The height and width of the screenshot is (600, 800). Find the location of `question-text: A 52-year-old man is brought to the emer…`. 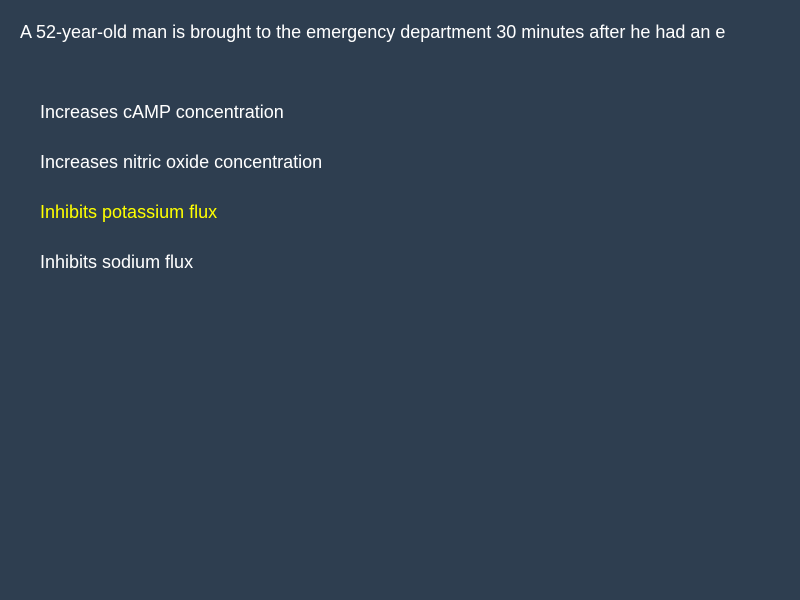

question-text: A 52-year-old man is brought to the emer… is located at coordinates (373, 32).